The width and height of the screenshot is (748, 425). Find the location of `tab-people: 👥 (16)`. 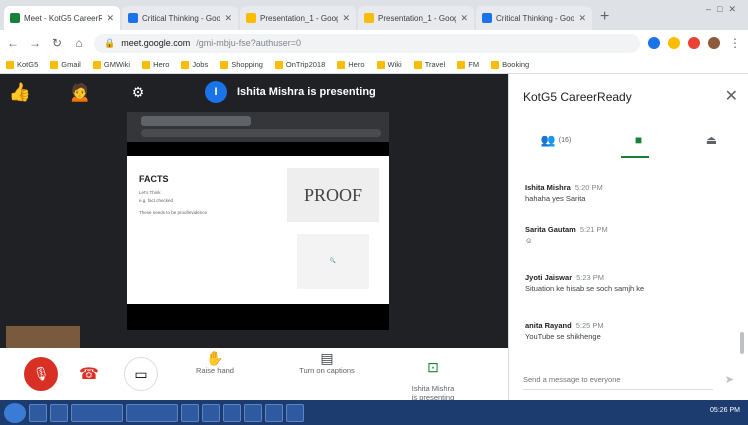

tab-people: 👥 (16) is located at coordinates (556, 140).